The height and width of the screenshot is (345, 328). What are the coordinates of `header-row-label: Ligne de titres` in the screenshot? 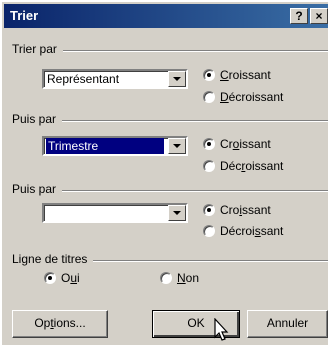 It's located at (53, 259).